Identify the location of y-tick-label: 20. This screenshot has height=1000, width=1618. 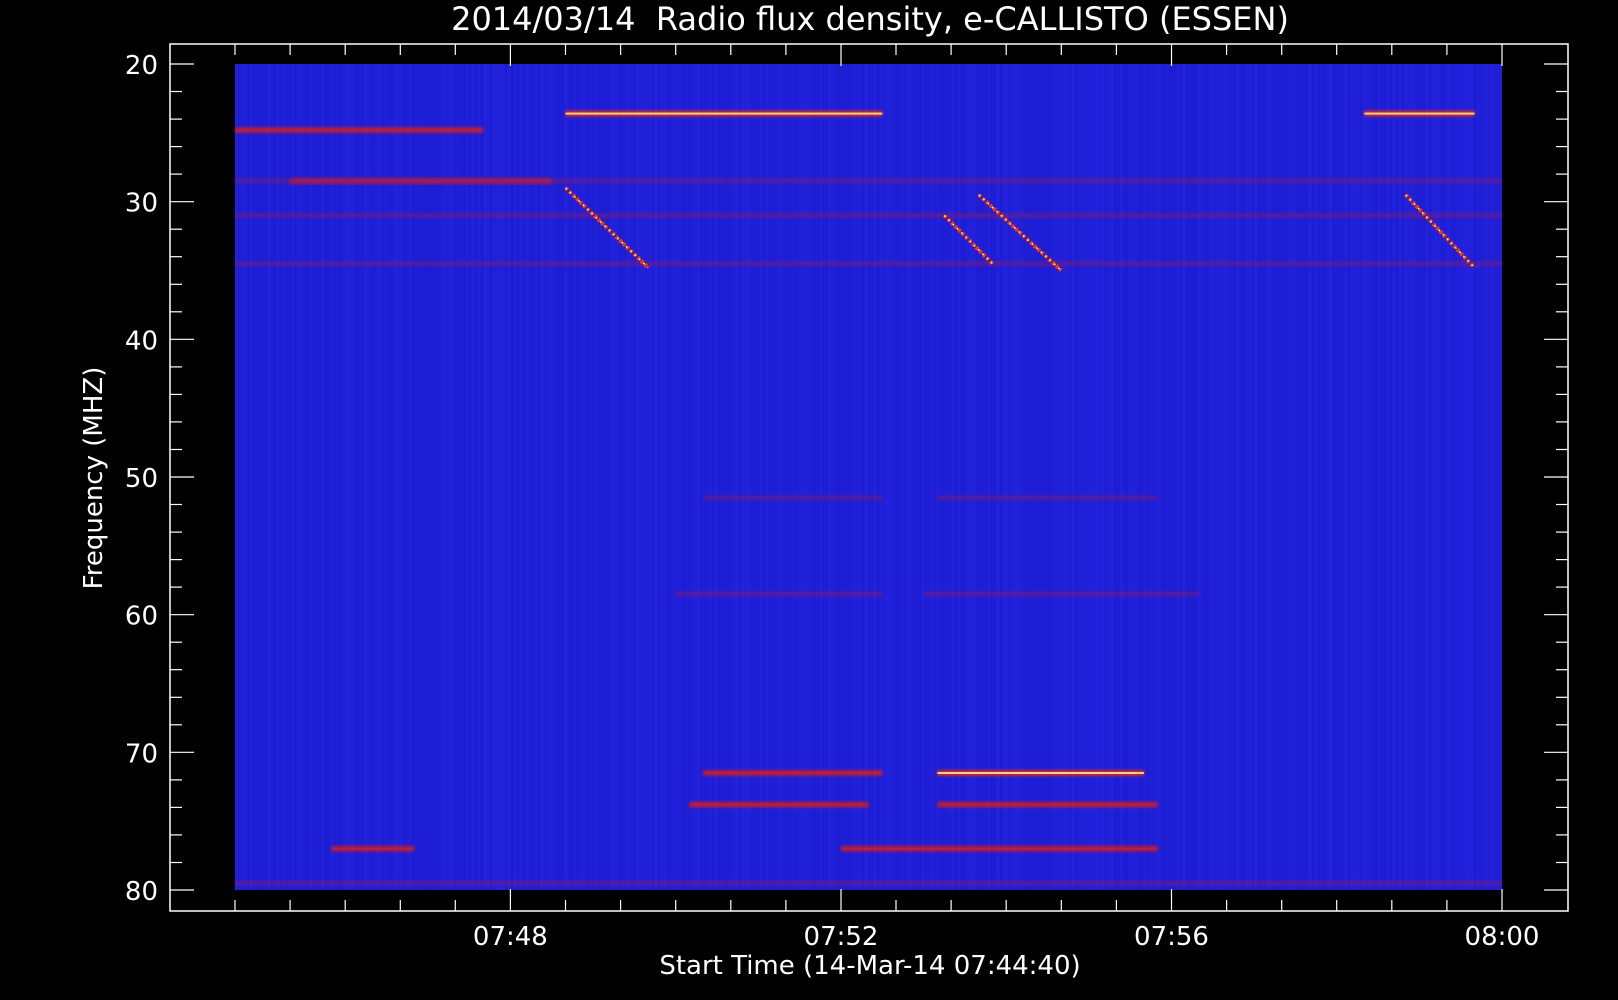
(141, 66).